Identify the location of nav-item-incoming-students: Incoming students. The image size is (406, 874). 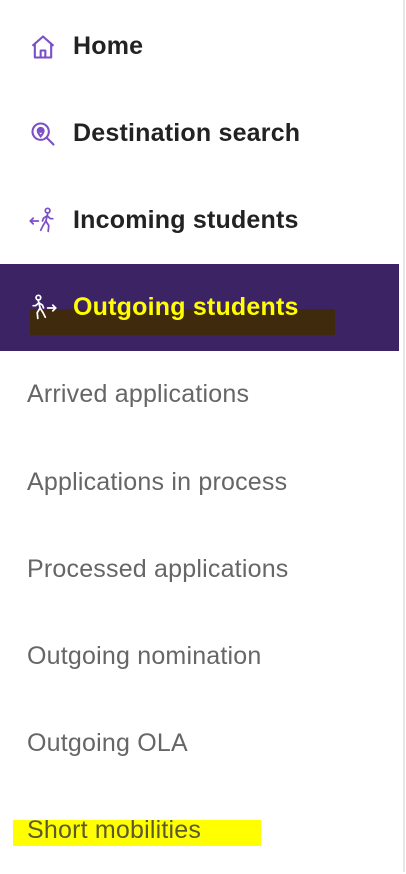
(199, 220).